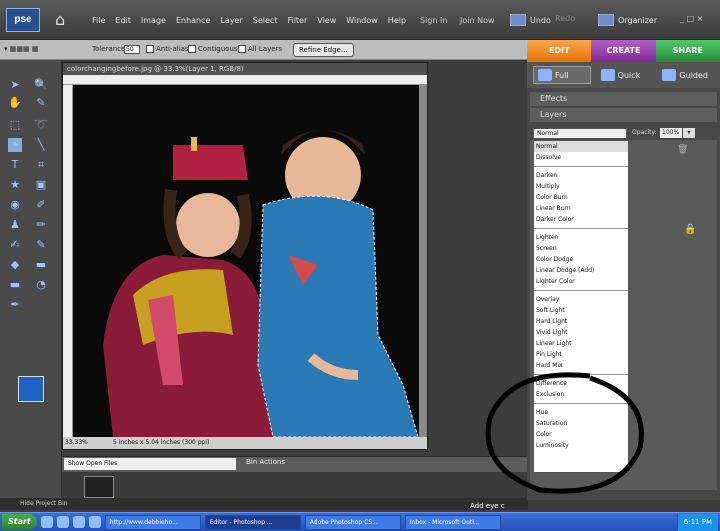 The width and height of the screenshot is (720, 531). What do you see at coordinates (581, 281) in the screenshot?
I see `blend-mode-option: Lighter Color` at bounding box center [581, 281].